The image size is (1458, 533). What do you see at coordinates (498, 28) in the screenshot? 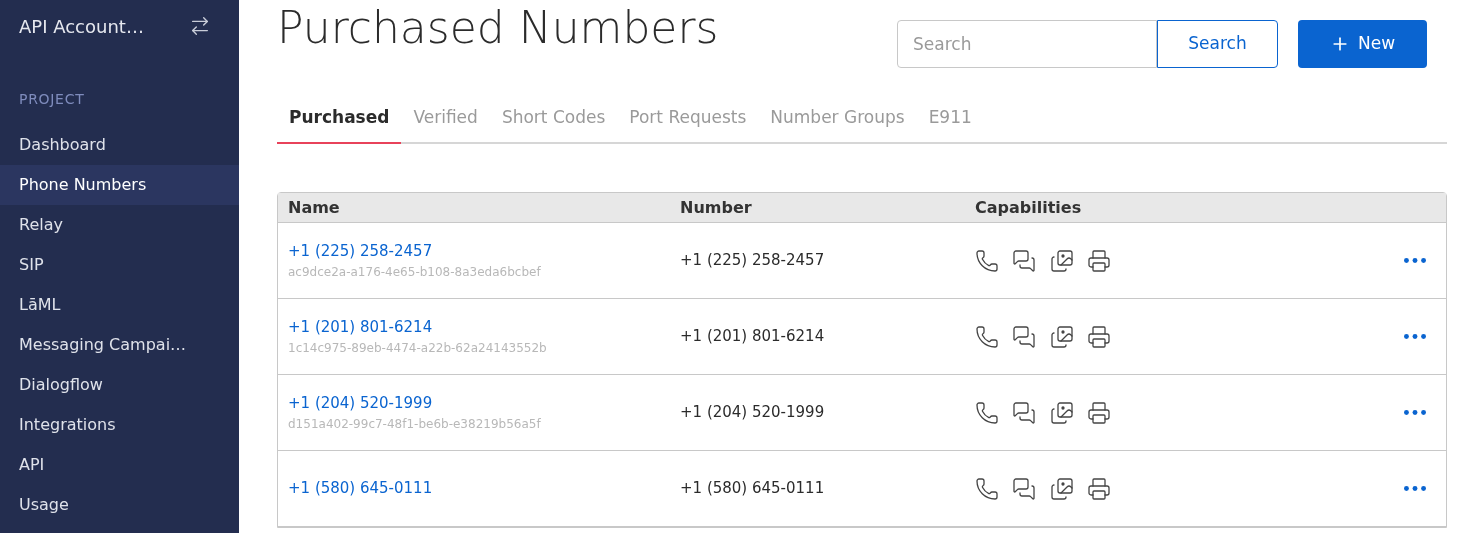
I see `page-title: Purchased Numbers` at bounding box center [498, 28].